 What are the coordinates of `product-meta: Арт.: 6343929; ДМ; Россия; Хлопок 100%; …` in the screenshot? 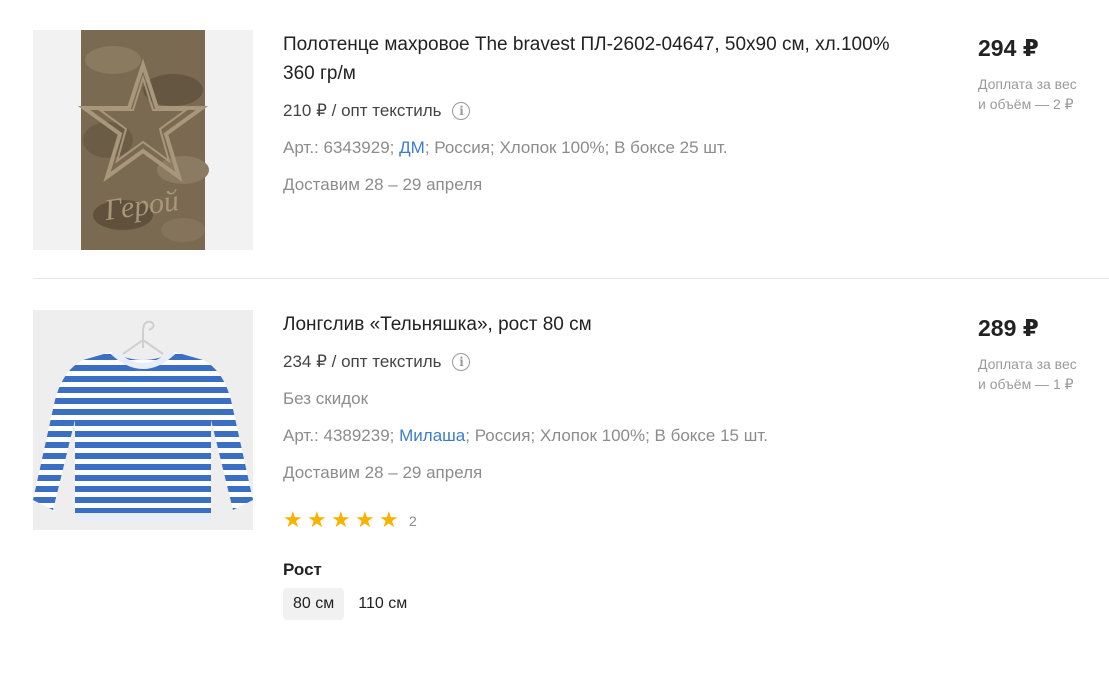 It's located at (593, 148).